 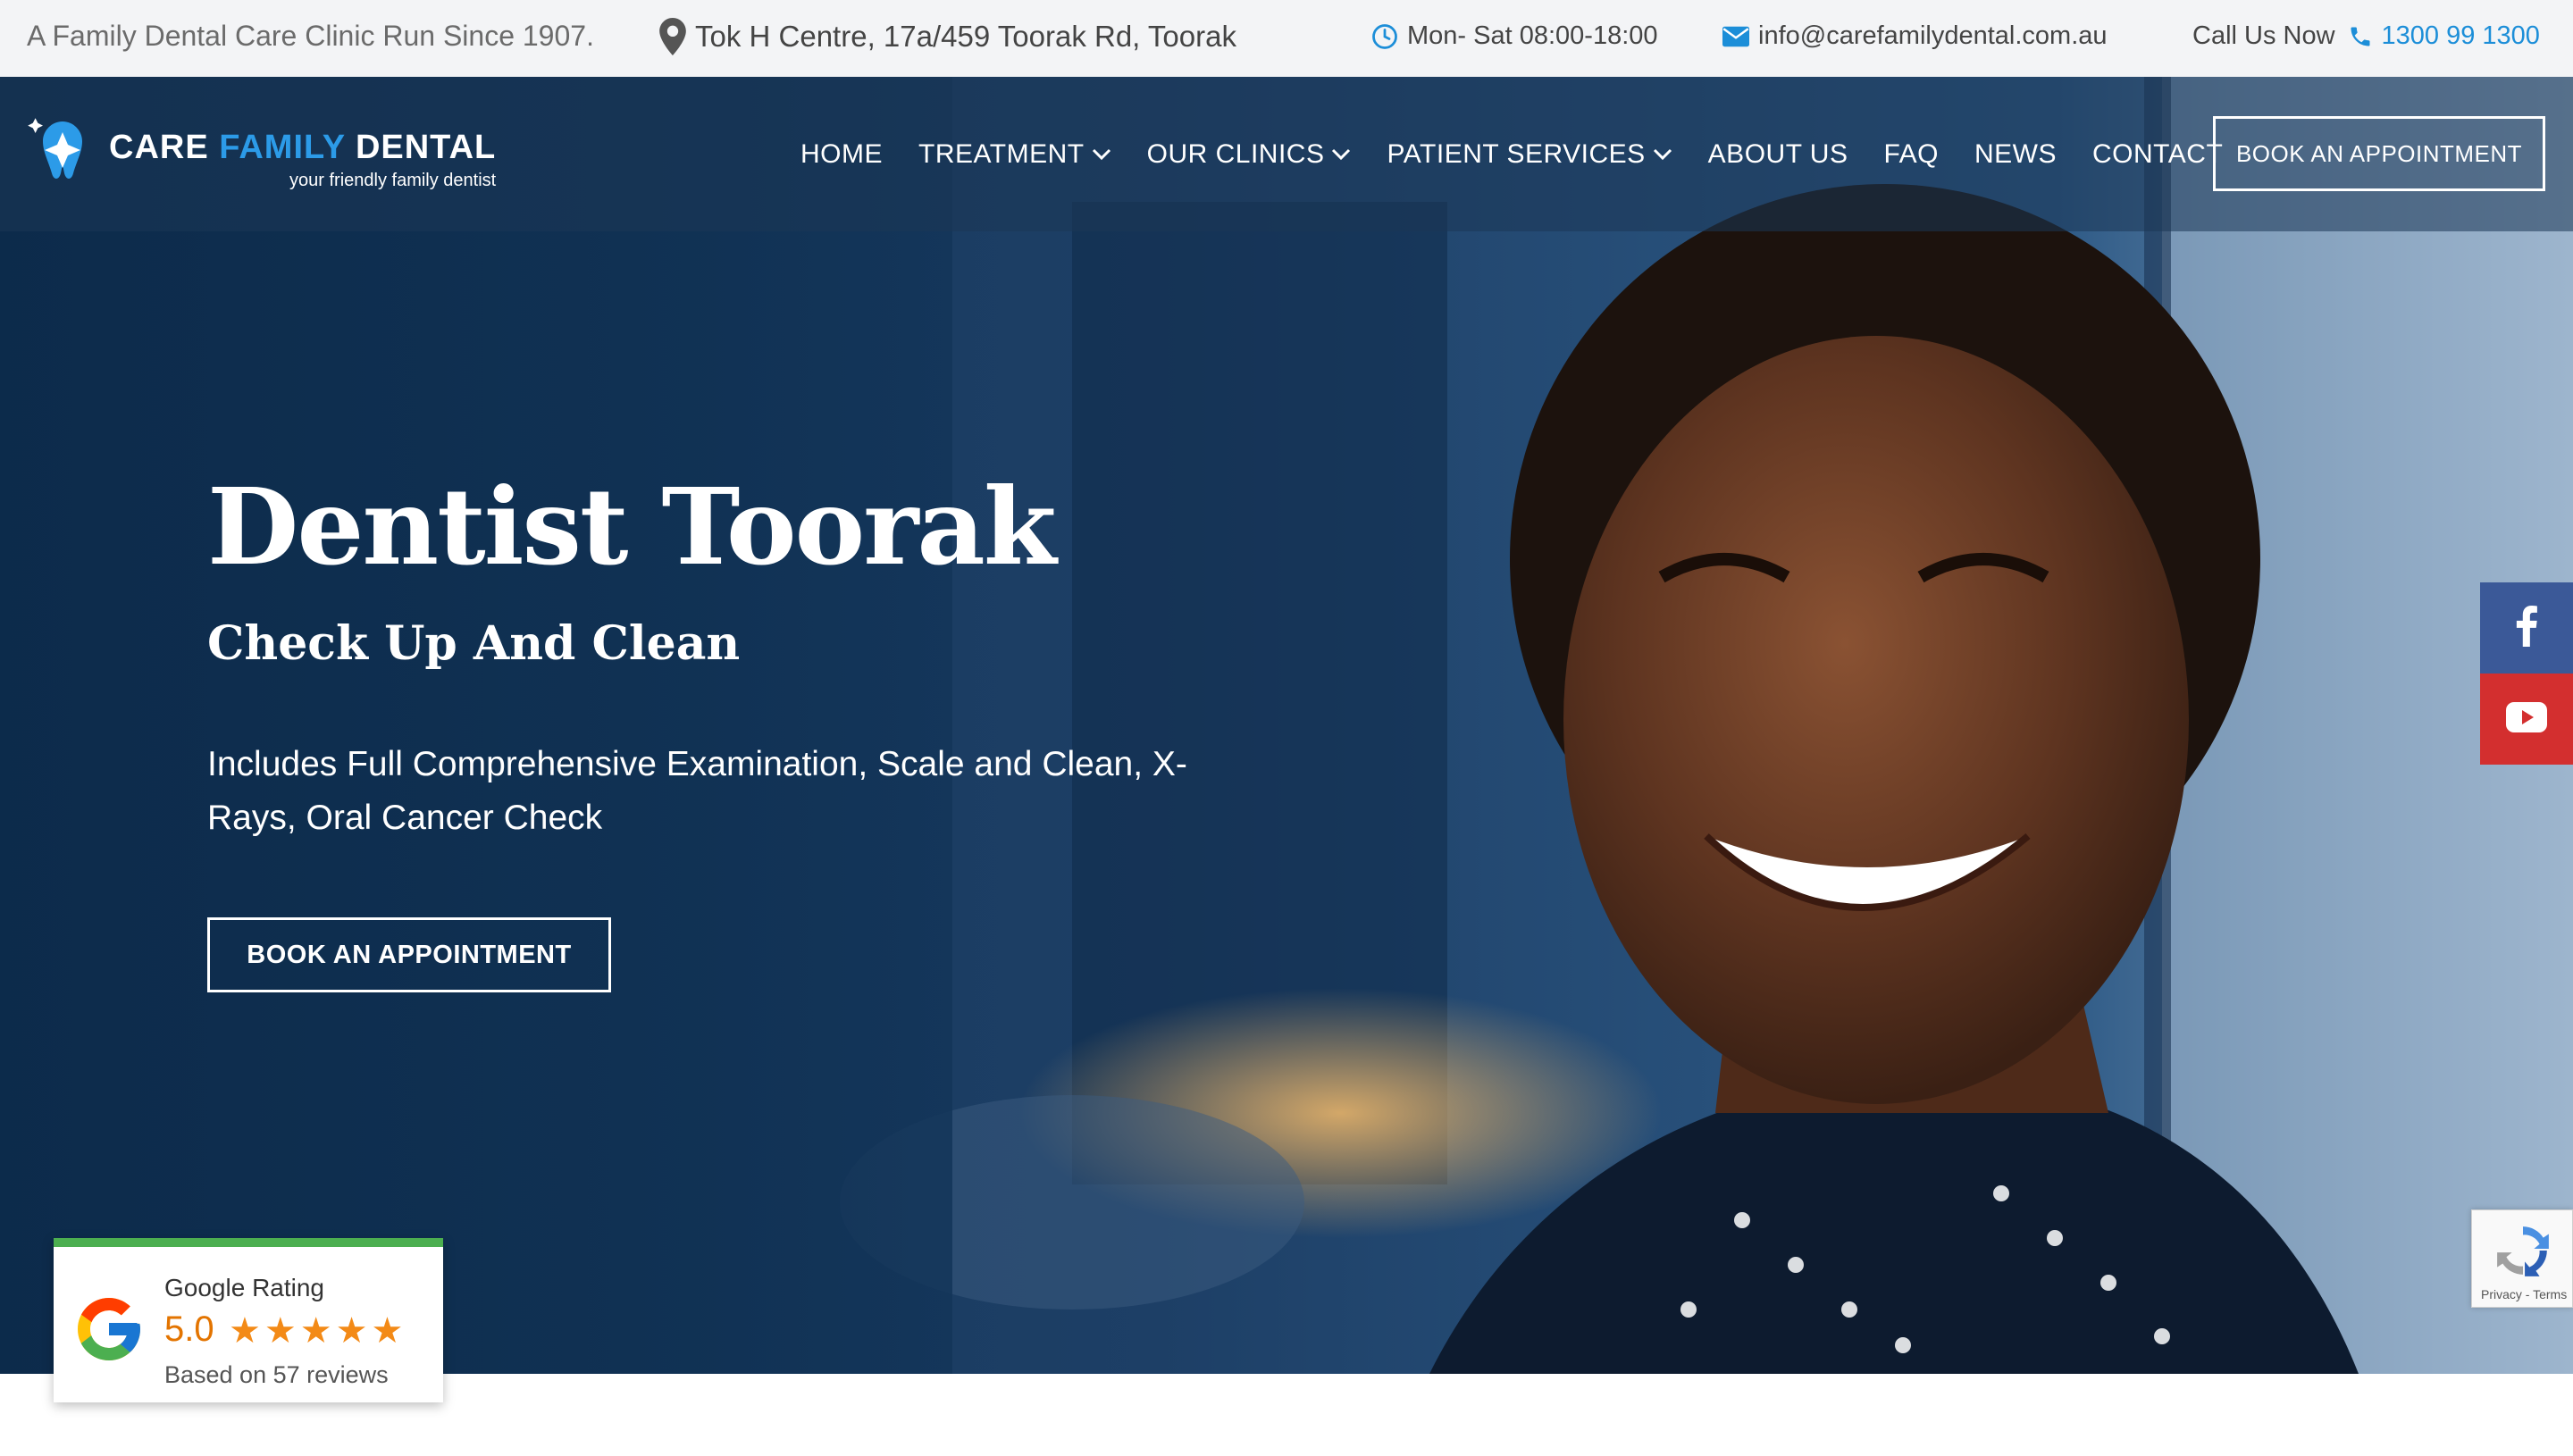 What do you see at coordinates (244, 1287) in the screenshot?
I see `google-rating-label: Google Rating` at bounding box center [244, 1287].